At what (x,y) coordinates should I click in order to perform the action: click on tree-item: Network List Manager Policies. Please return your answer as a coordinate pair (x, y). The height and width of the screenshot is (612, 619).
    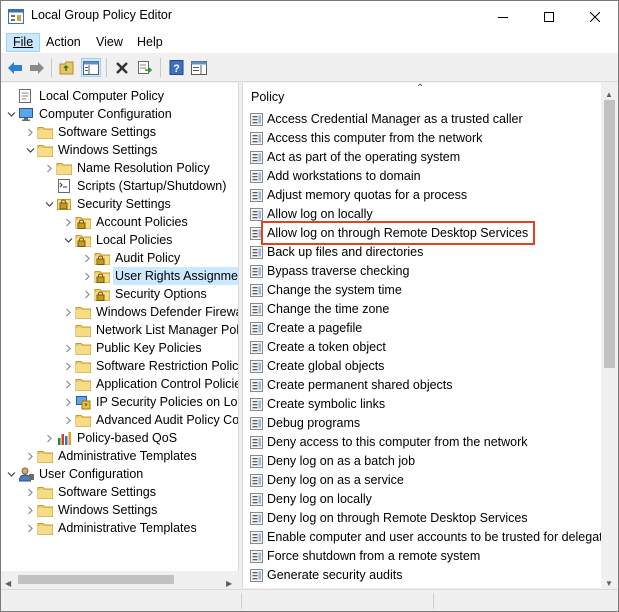
    Looking at the image, I should click on (119, 330).